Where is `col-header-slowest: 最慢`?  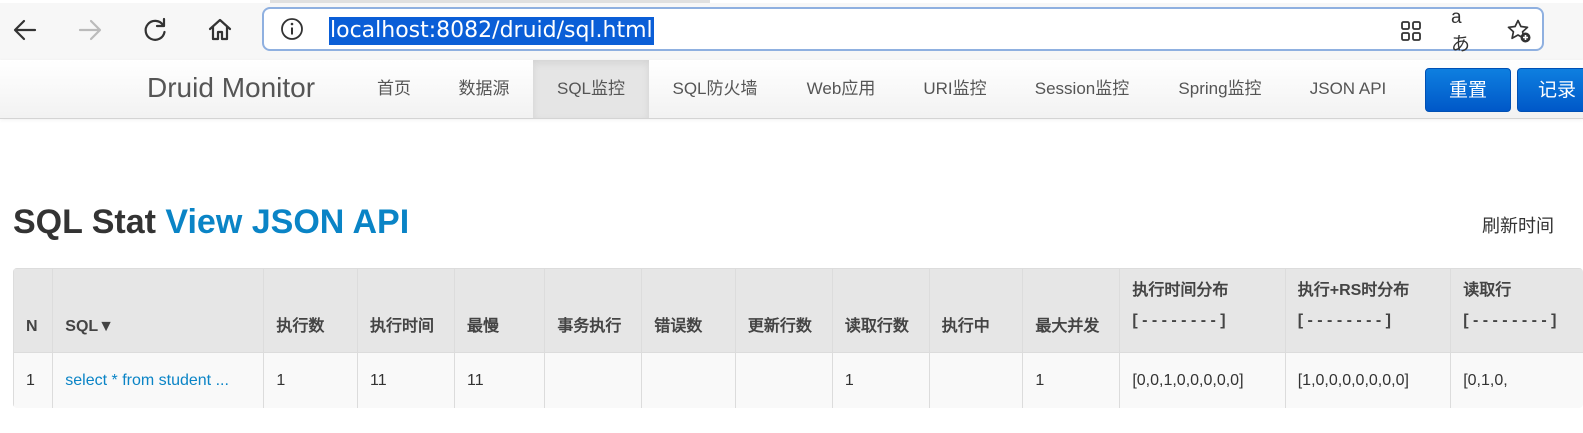
col-header-slowest: 最慢 is located at coordinates (499, 310).